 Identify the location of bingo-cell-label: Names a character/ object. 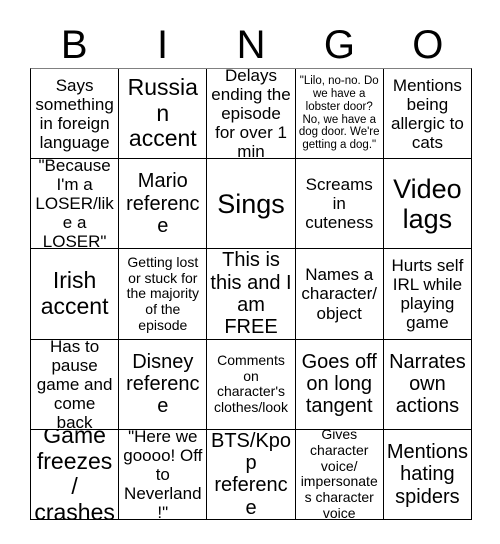
(339, 294).